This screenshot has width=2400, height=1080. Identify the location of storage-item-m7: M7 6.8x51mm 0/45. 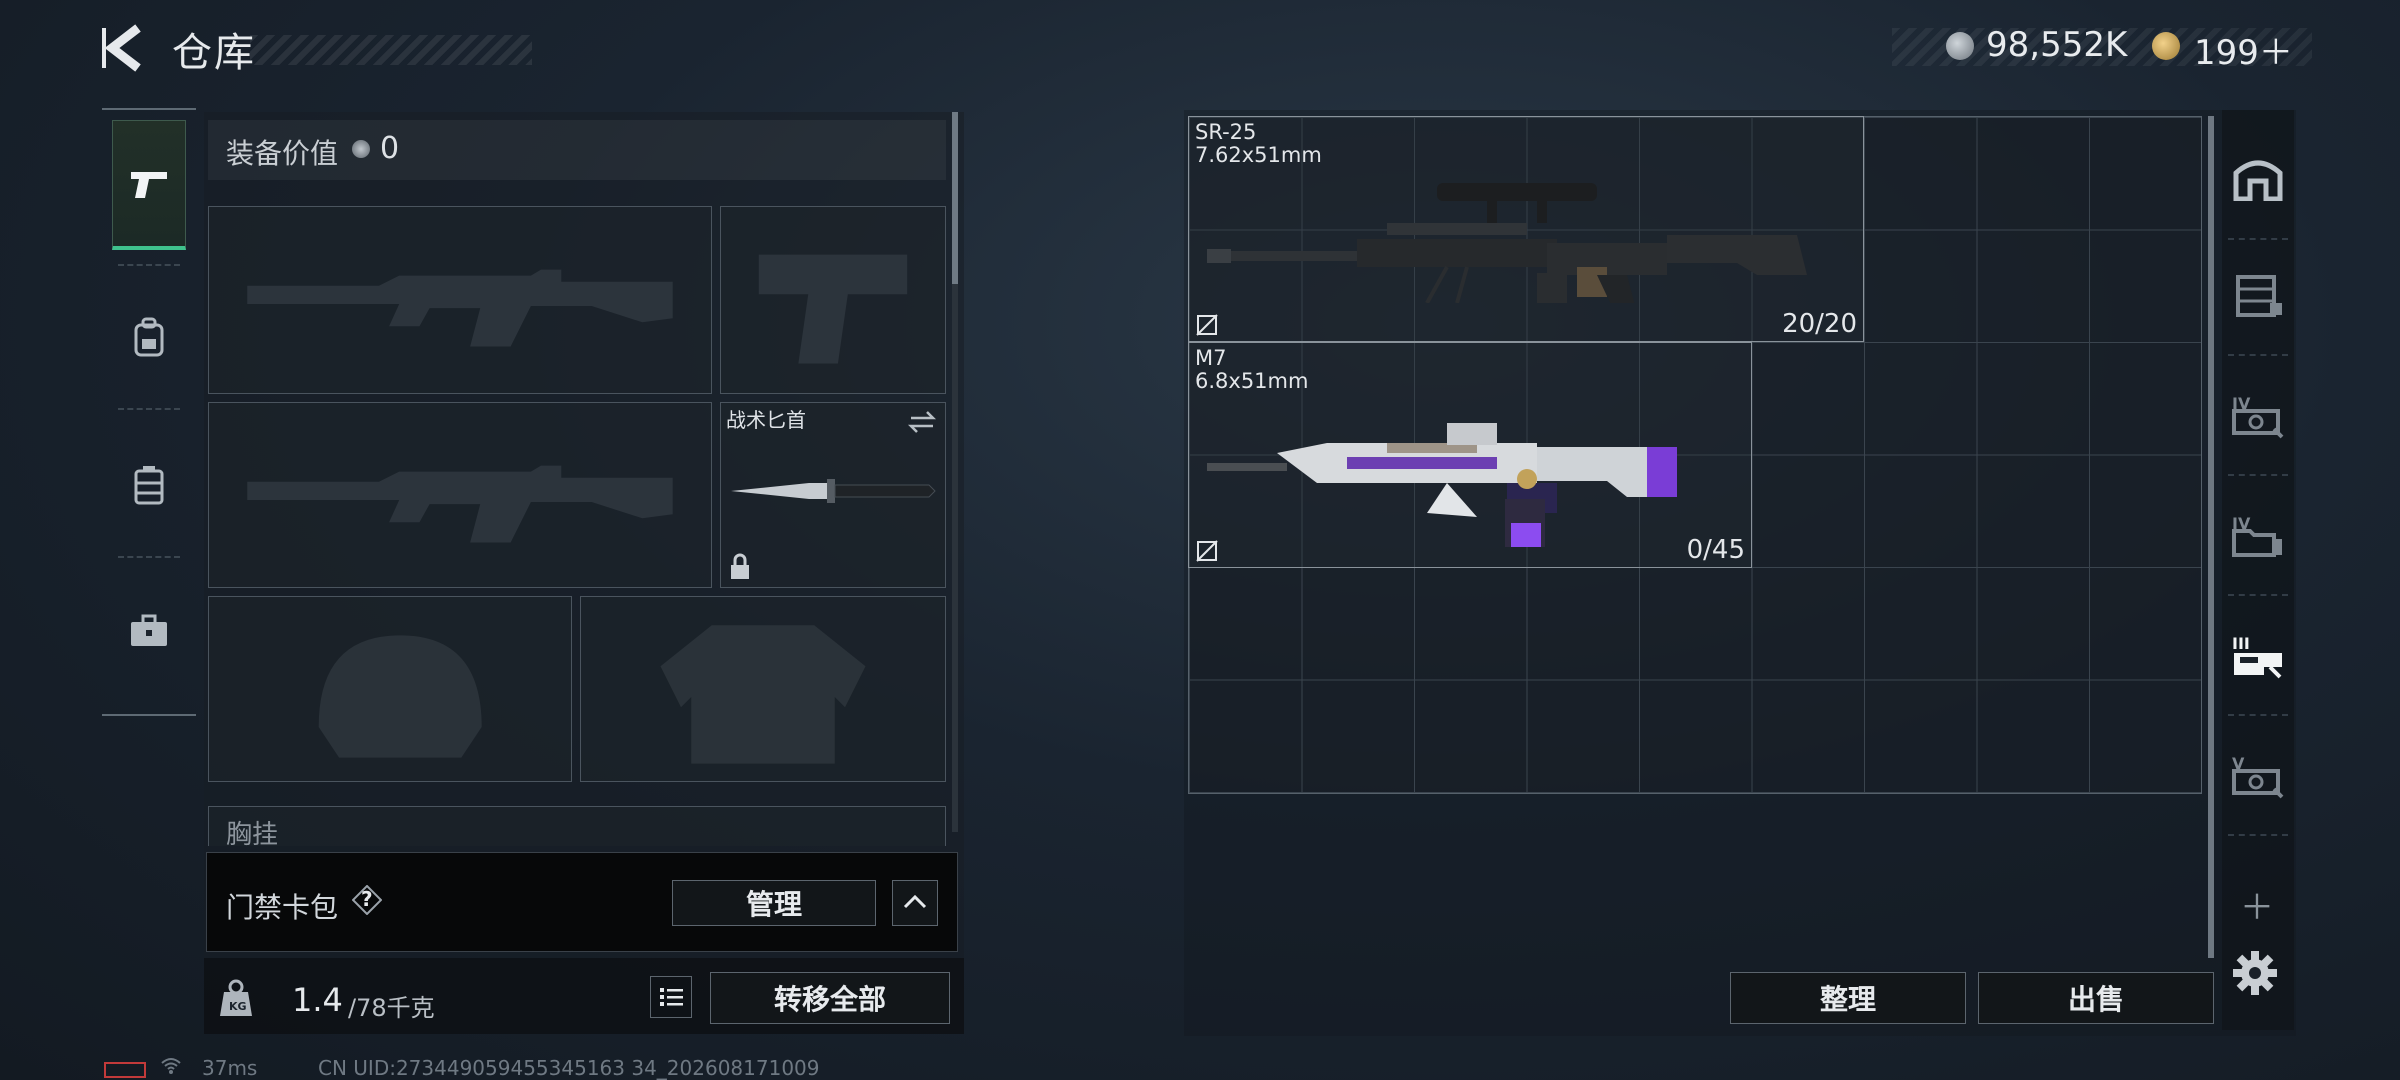
(1470, 455).